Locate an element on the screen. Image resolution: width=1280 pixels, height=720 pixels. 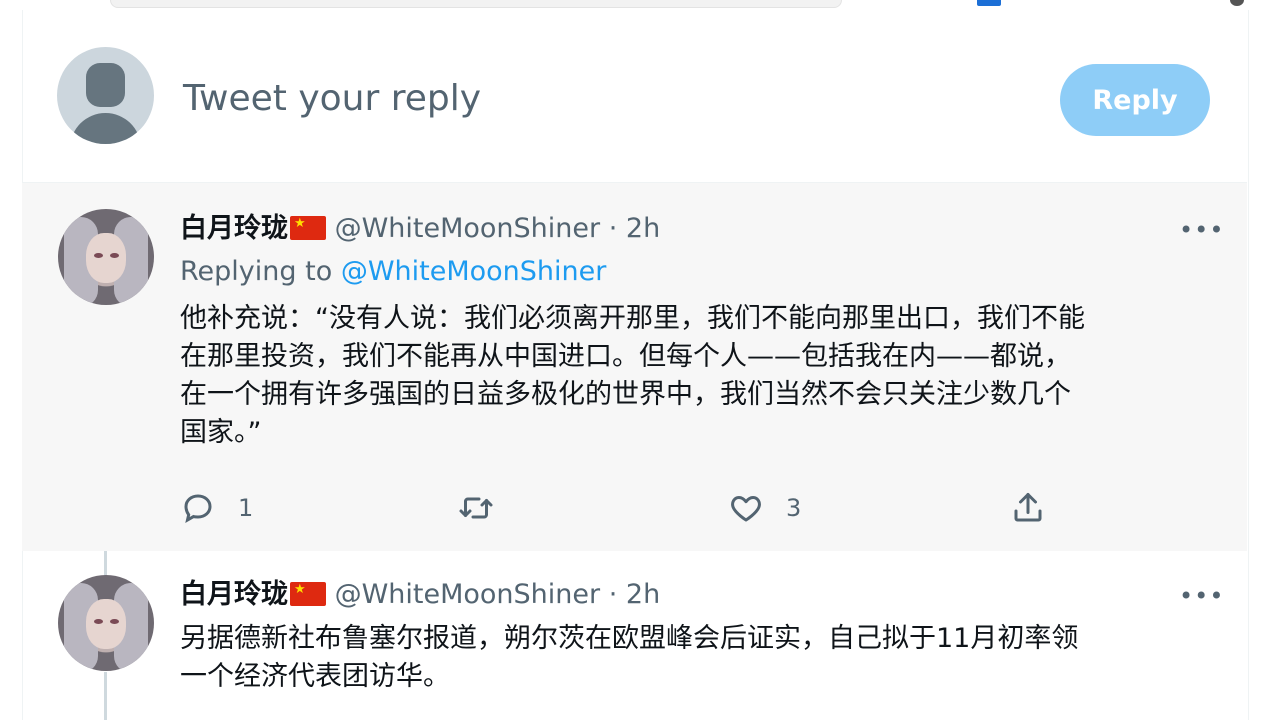
retweet-icon is located at coordinates (476, 508).